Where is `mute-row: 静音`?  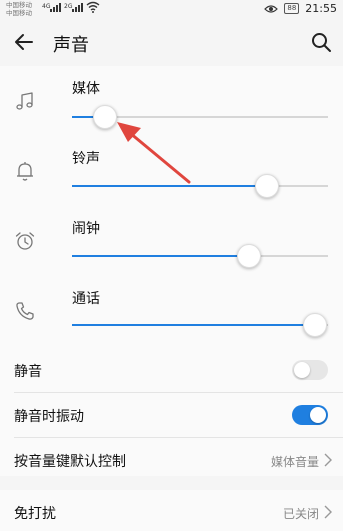
mute-row: 静音 is located at coordinates (171, 370).